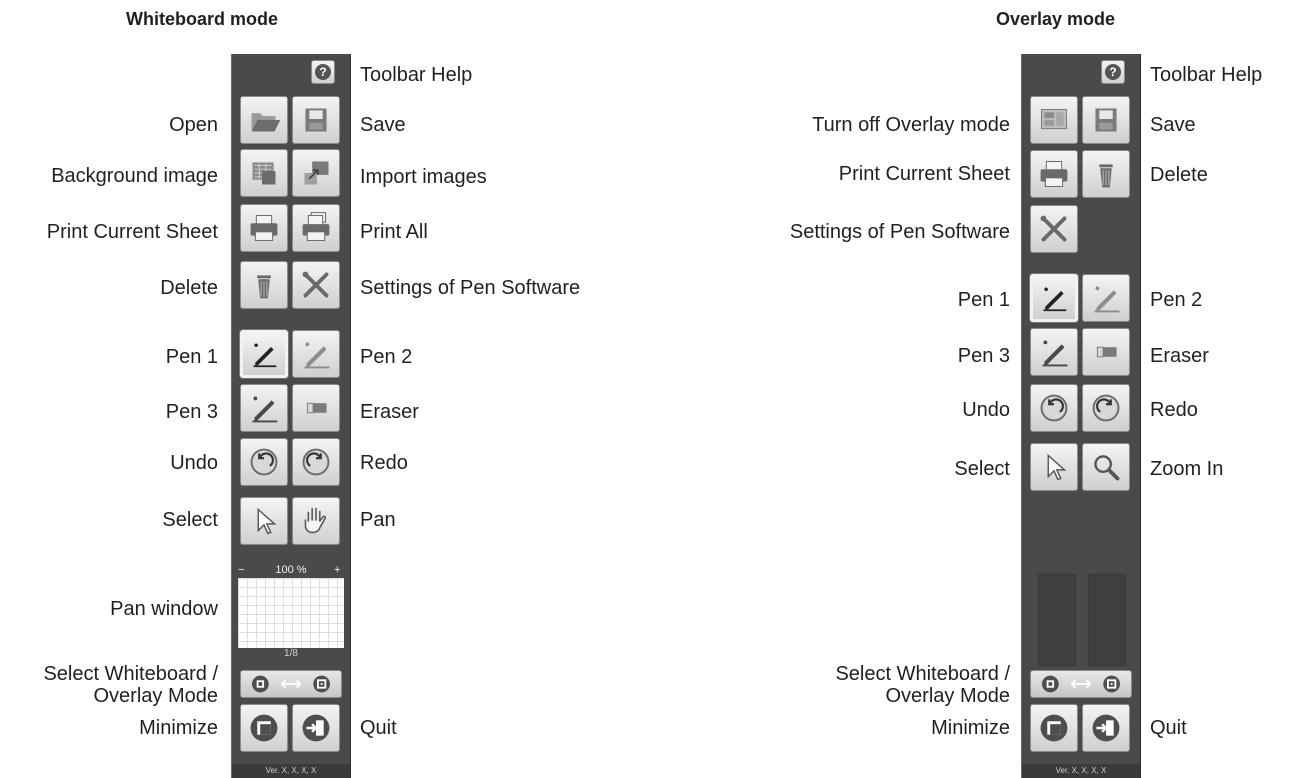 This screenshot has width=1293, height=778. What do you see at coordinates (1187, 469) in the screenshot?
I see `label-zoom-in: Zoom In` at bounding box center [1187, 469].